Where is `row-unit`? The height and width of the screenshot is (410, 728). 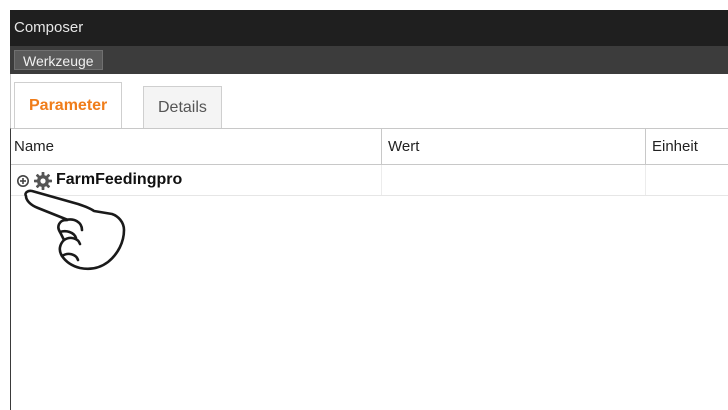 row-unit is located at coordinates (689, 180).